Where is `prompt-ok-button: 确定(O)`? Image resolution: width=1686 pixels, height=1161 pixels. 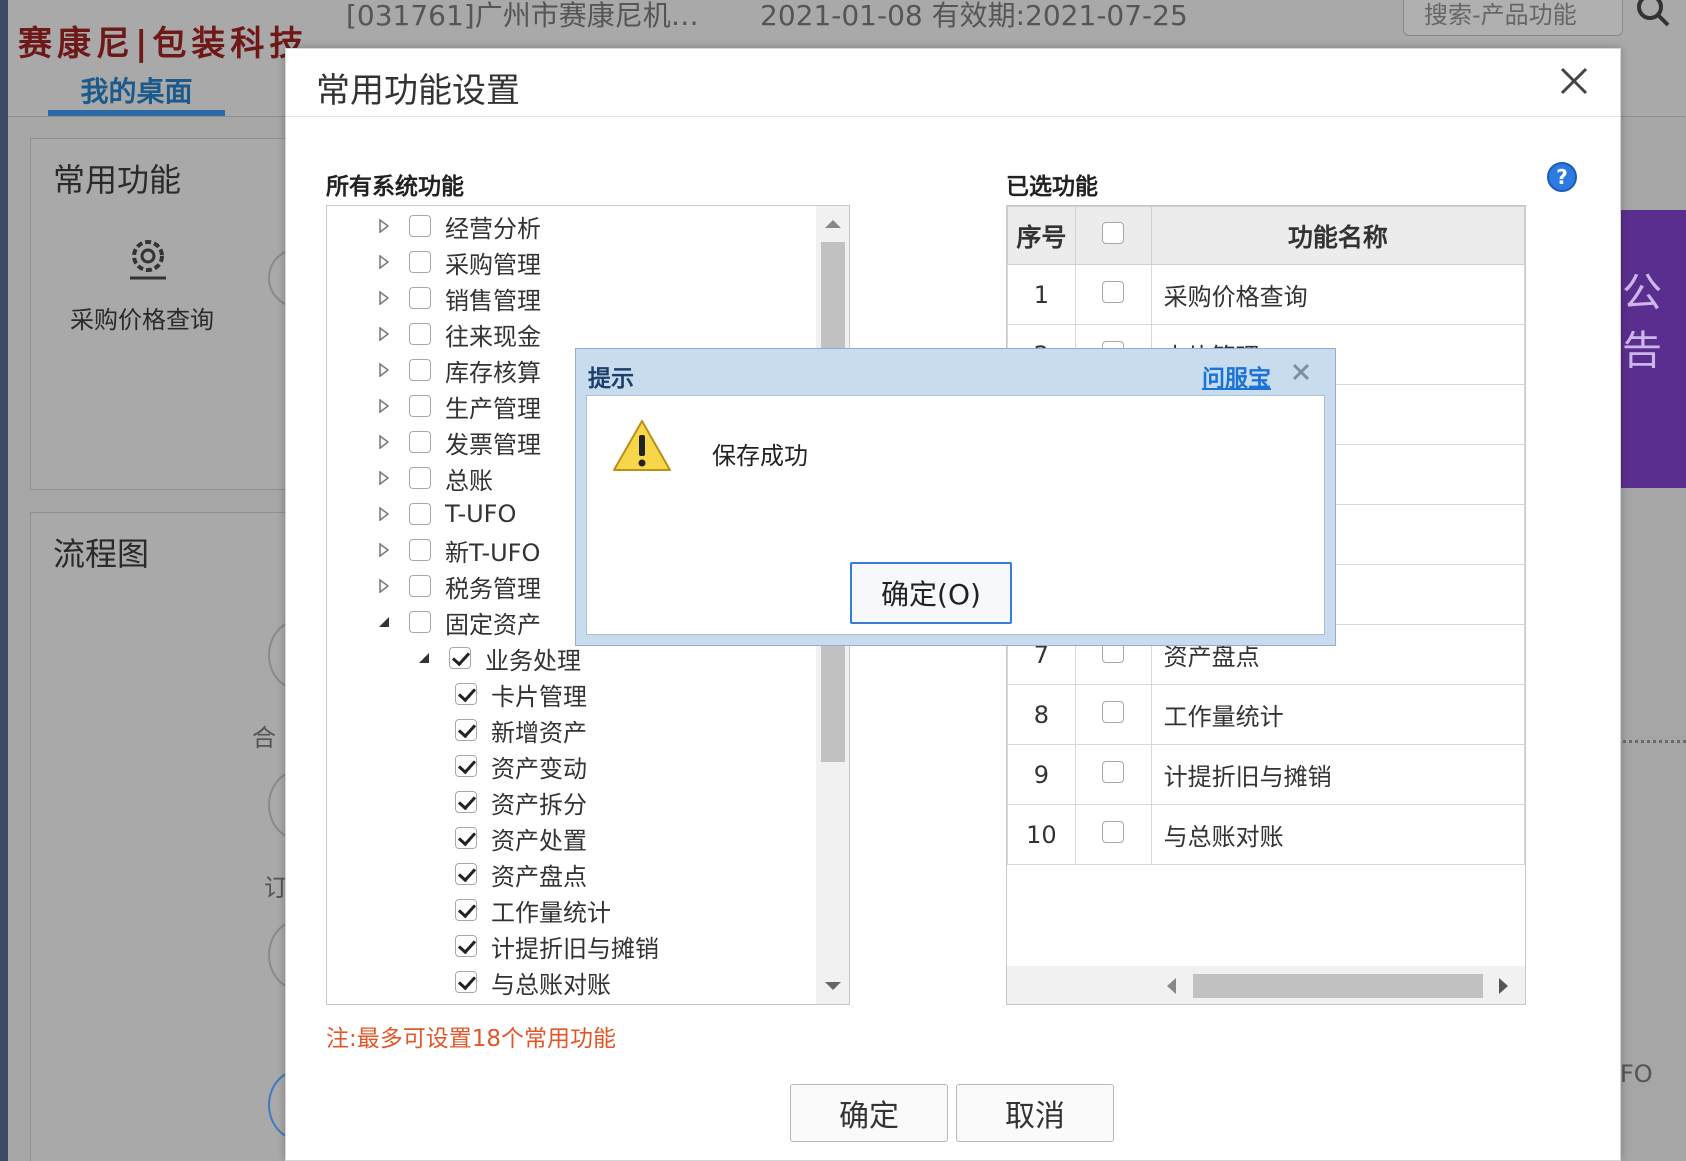 prompt-ok-button: 确定(O) is located at coordinates (931, 593).